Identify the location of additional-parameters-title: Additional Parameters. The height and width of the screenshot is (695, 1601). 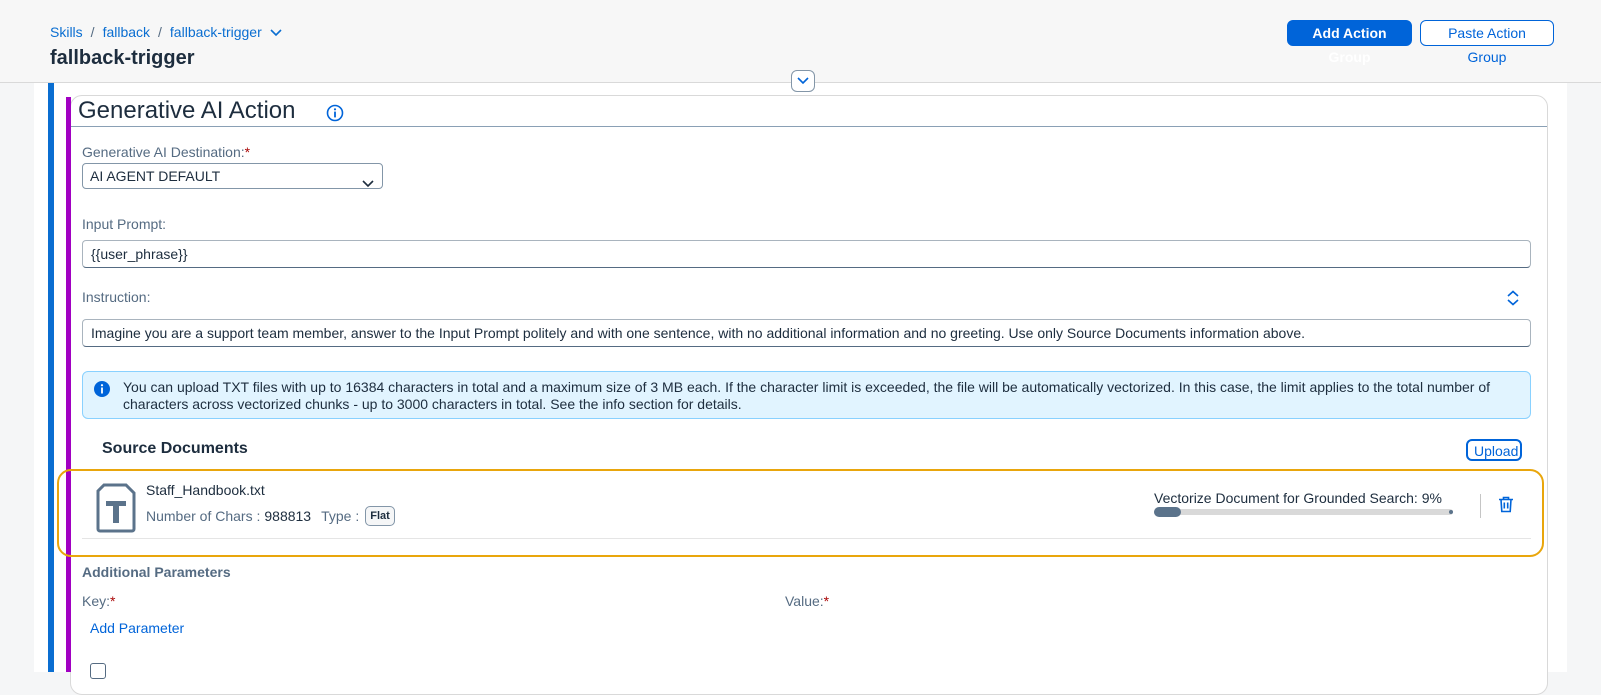
(156, 572).